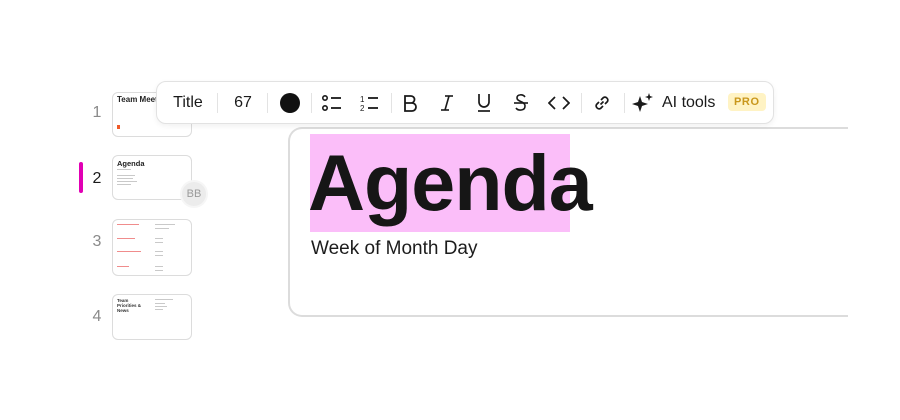  Describe the element at coordinates (394, 249) in the screenshot. I see `slide-subtitle: Week of Month Day` at that location.